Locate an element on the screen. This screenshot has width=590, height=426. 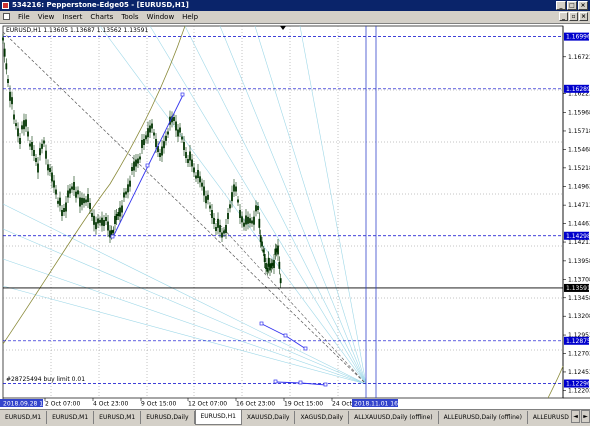
price-tick-label: 1.12453 is located at coordinates (579, 372).